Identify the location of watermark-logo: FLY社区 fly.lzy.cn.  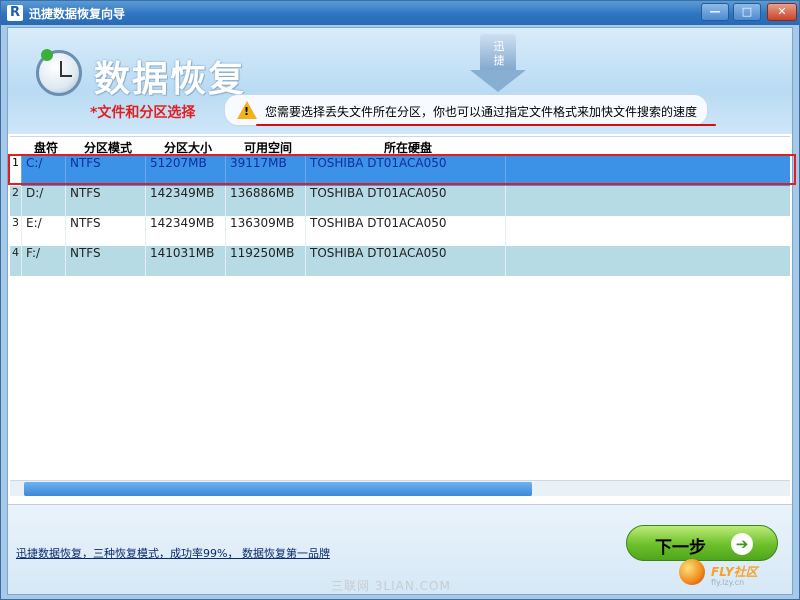
(738, 571).